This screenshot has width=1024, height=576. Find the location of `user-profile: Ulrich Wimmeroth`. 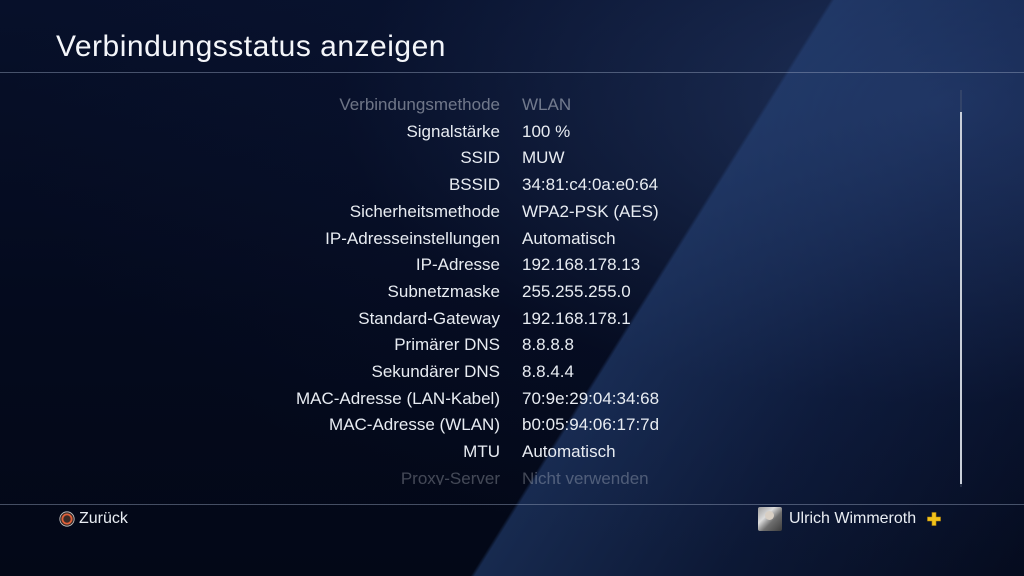

user-profile: Ulrich Wimmeroth is located at coordinates (849, 519).